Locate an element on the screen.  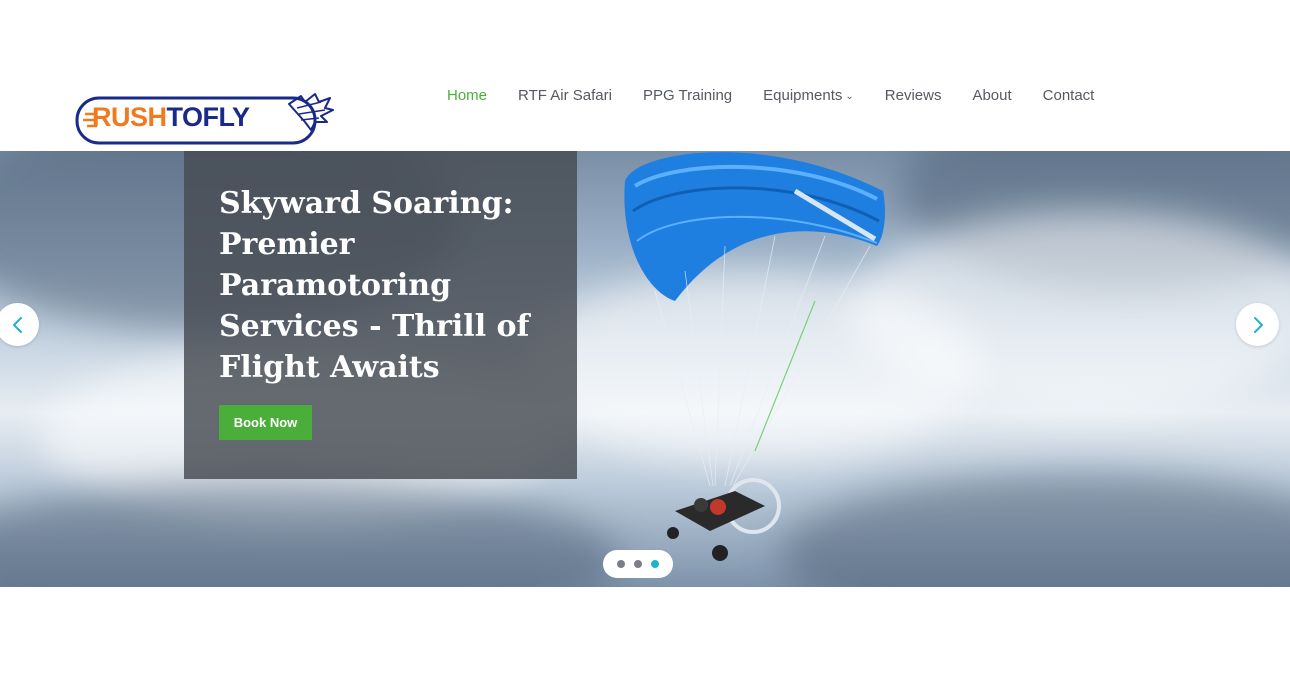
chevron-right-icon is located at coordinates (1258, 324).